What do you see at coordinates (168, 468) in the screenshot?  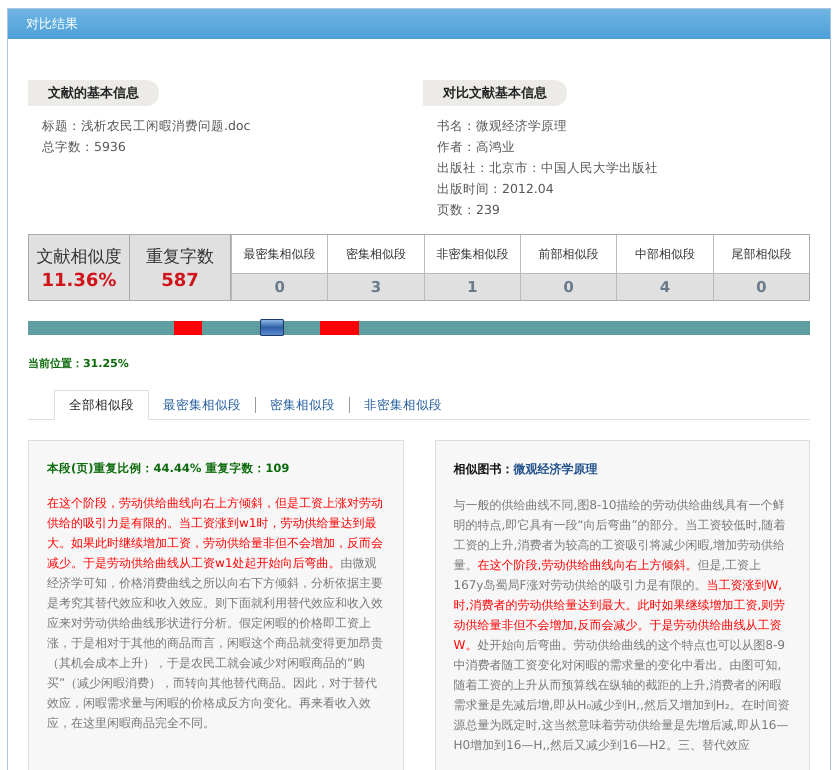 I see `repeat-ratio: 本段(页)重复比例：44.44% 重复字数：109` at bounding box center [168, 468].